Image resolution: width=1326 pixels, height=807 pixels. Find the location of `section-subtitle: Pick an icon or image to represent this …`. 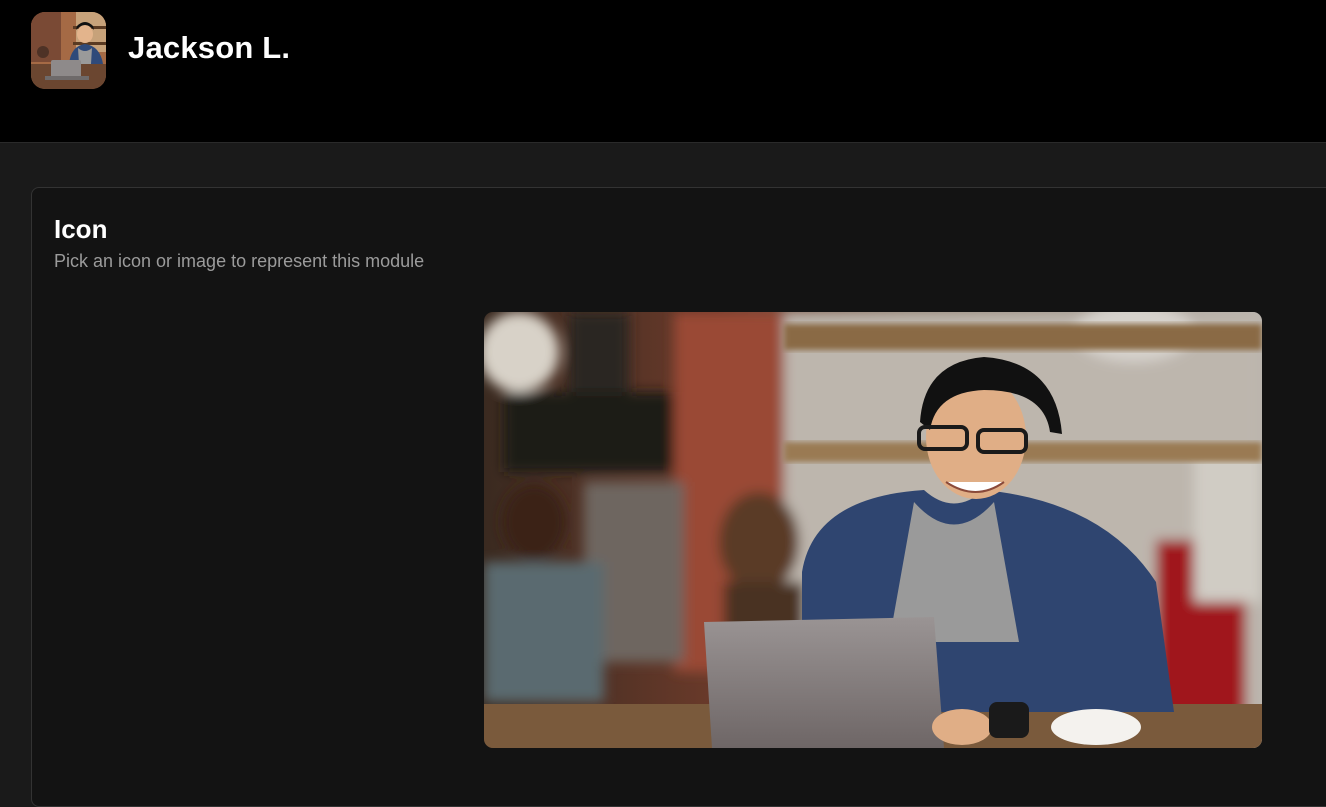

section-subtitle: Pick an icon or image to represent this … is located at coordinates (239, 261).